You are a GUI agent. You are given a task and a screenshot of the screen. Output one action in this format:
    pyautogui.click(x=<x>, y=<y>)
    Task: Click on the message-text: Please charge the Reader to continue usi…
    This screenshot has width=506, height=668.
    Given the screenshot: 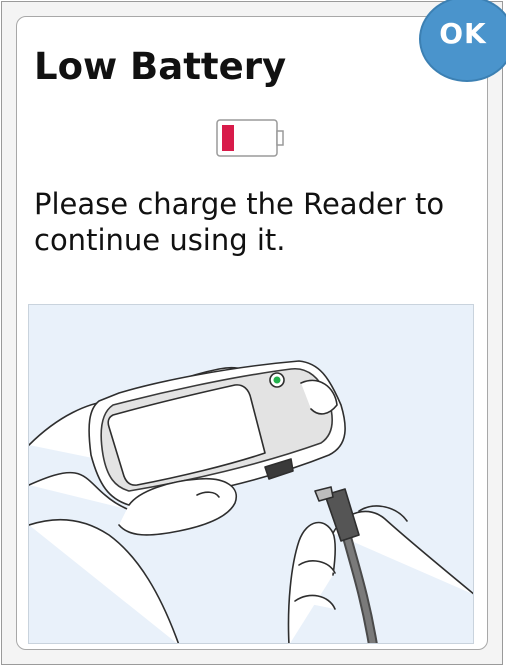 What is the action you would take?
    pyautogui.click(x=239, y=222)
    